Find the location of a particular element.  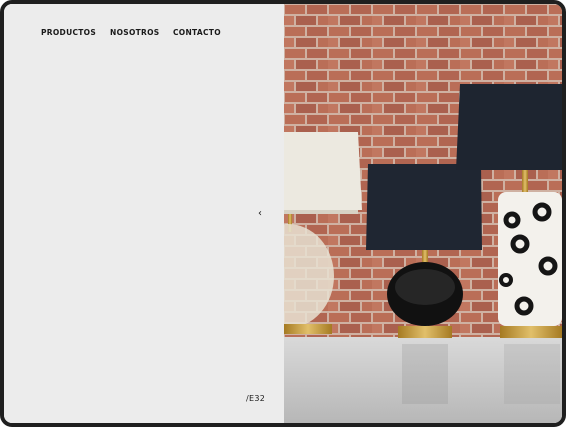

nav-contacto-link: CONTACTO is located at coordinates (197, 32).